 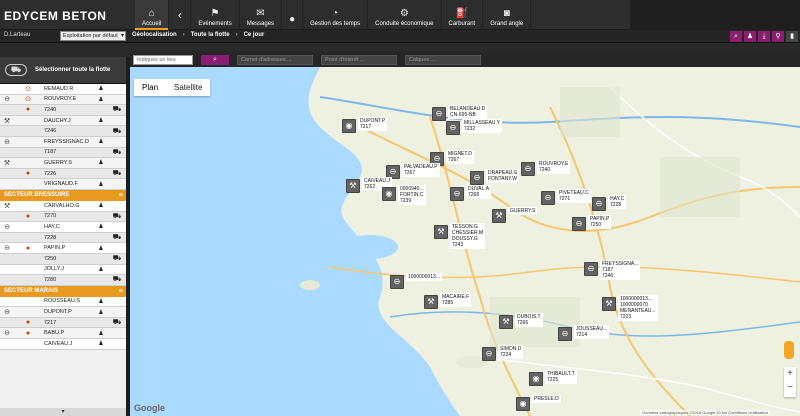 I want to click on zoom-in-icon: +, so click(x=790, y=374).